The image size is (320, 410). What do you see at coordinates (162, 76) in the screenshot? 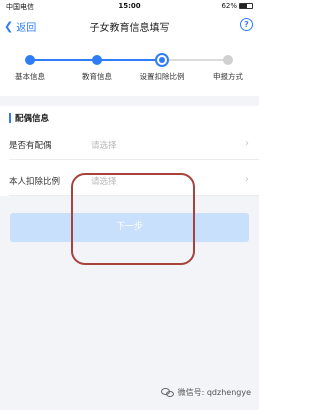
I see `step-label: 设置扣除比例` at bounding box center [162, 76].